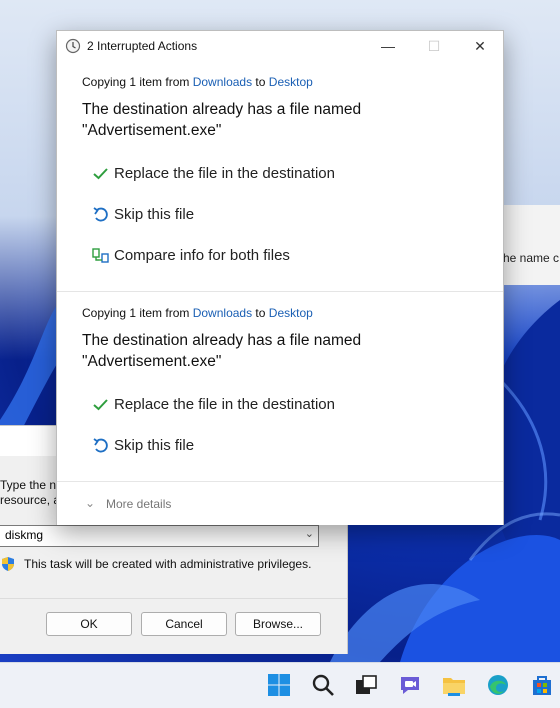 The image size is (560, 708). I want to click on maximize-button: ☐, so click(434, 46).